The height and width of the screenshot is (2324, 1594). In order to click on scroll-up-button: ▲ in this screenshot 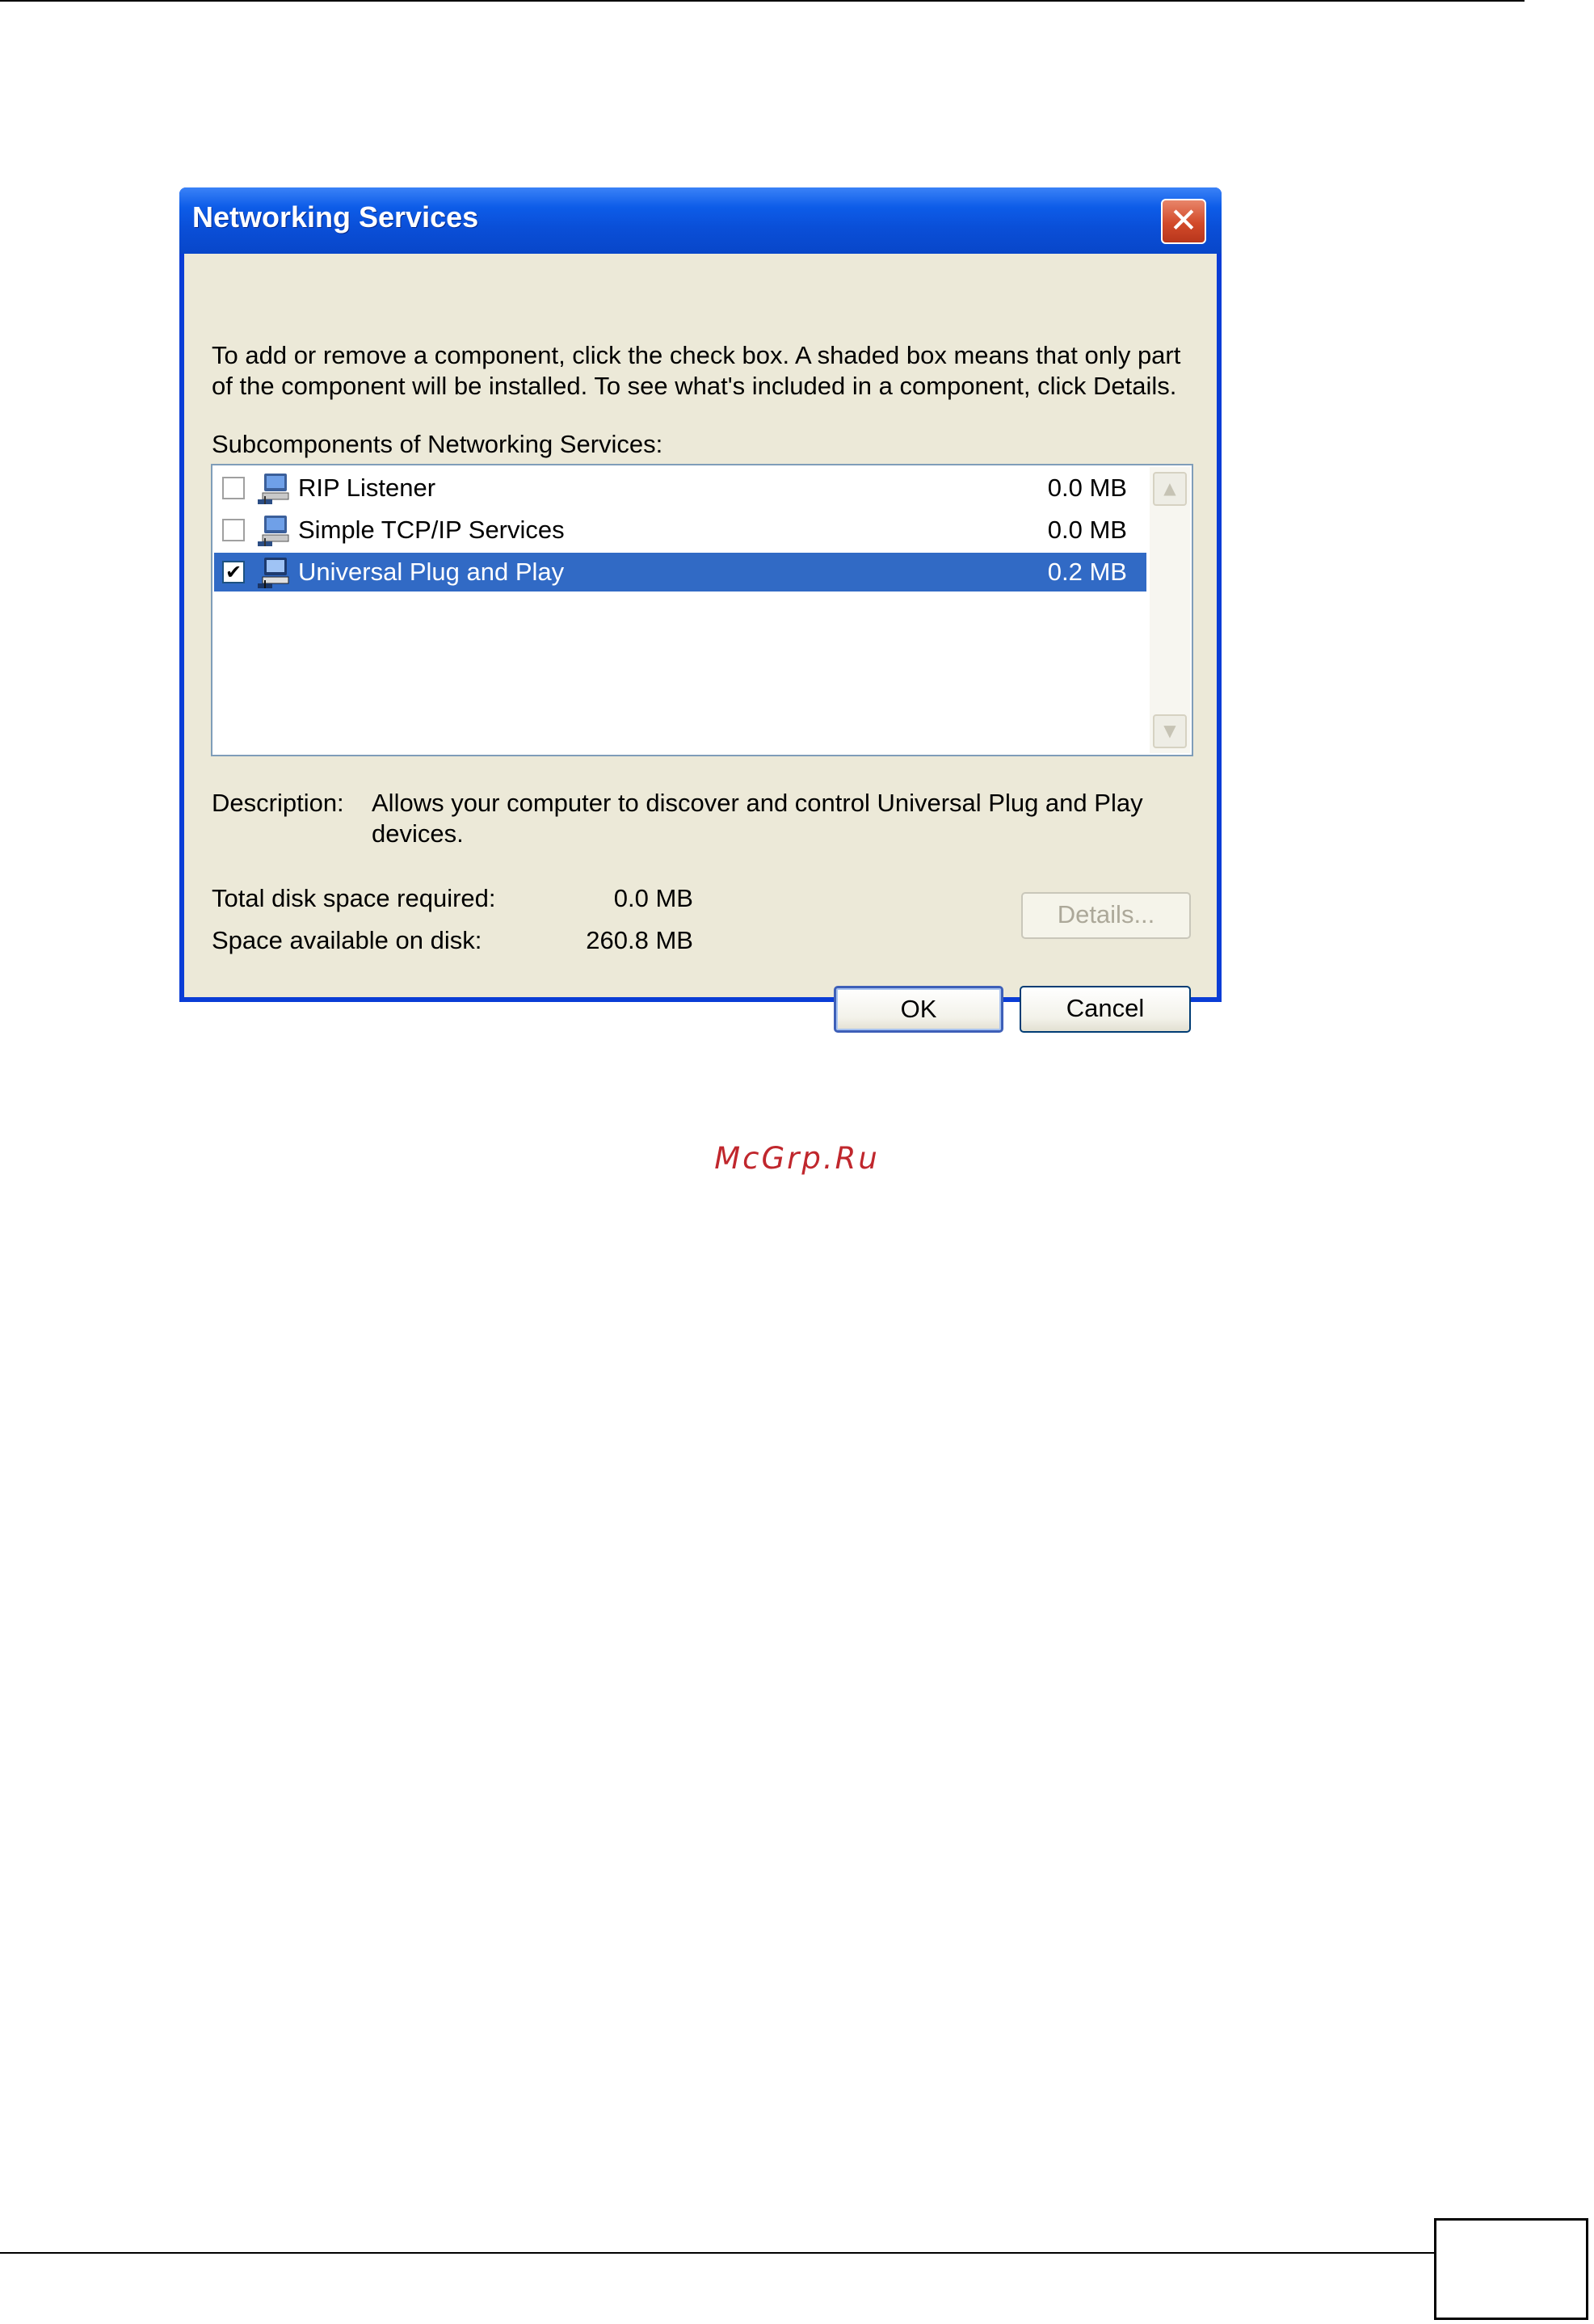, I will do `click(1170, 489)`.